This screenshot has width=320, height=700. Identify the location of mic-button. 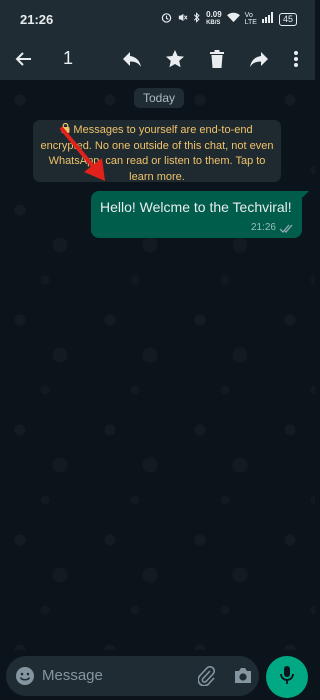
(287, 677).